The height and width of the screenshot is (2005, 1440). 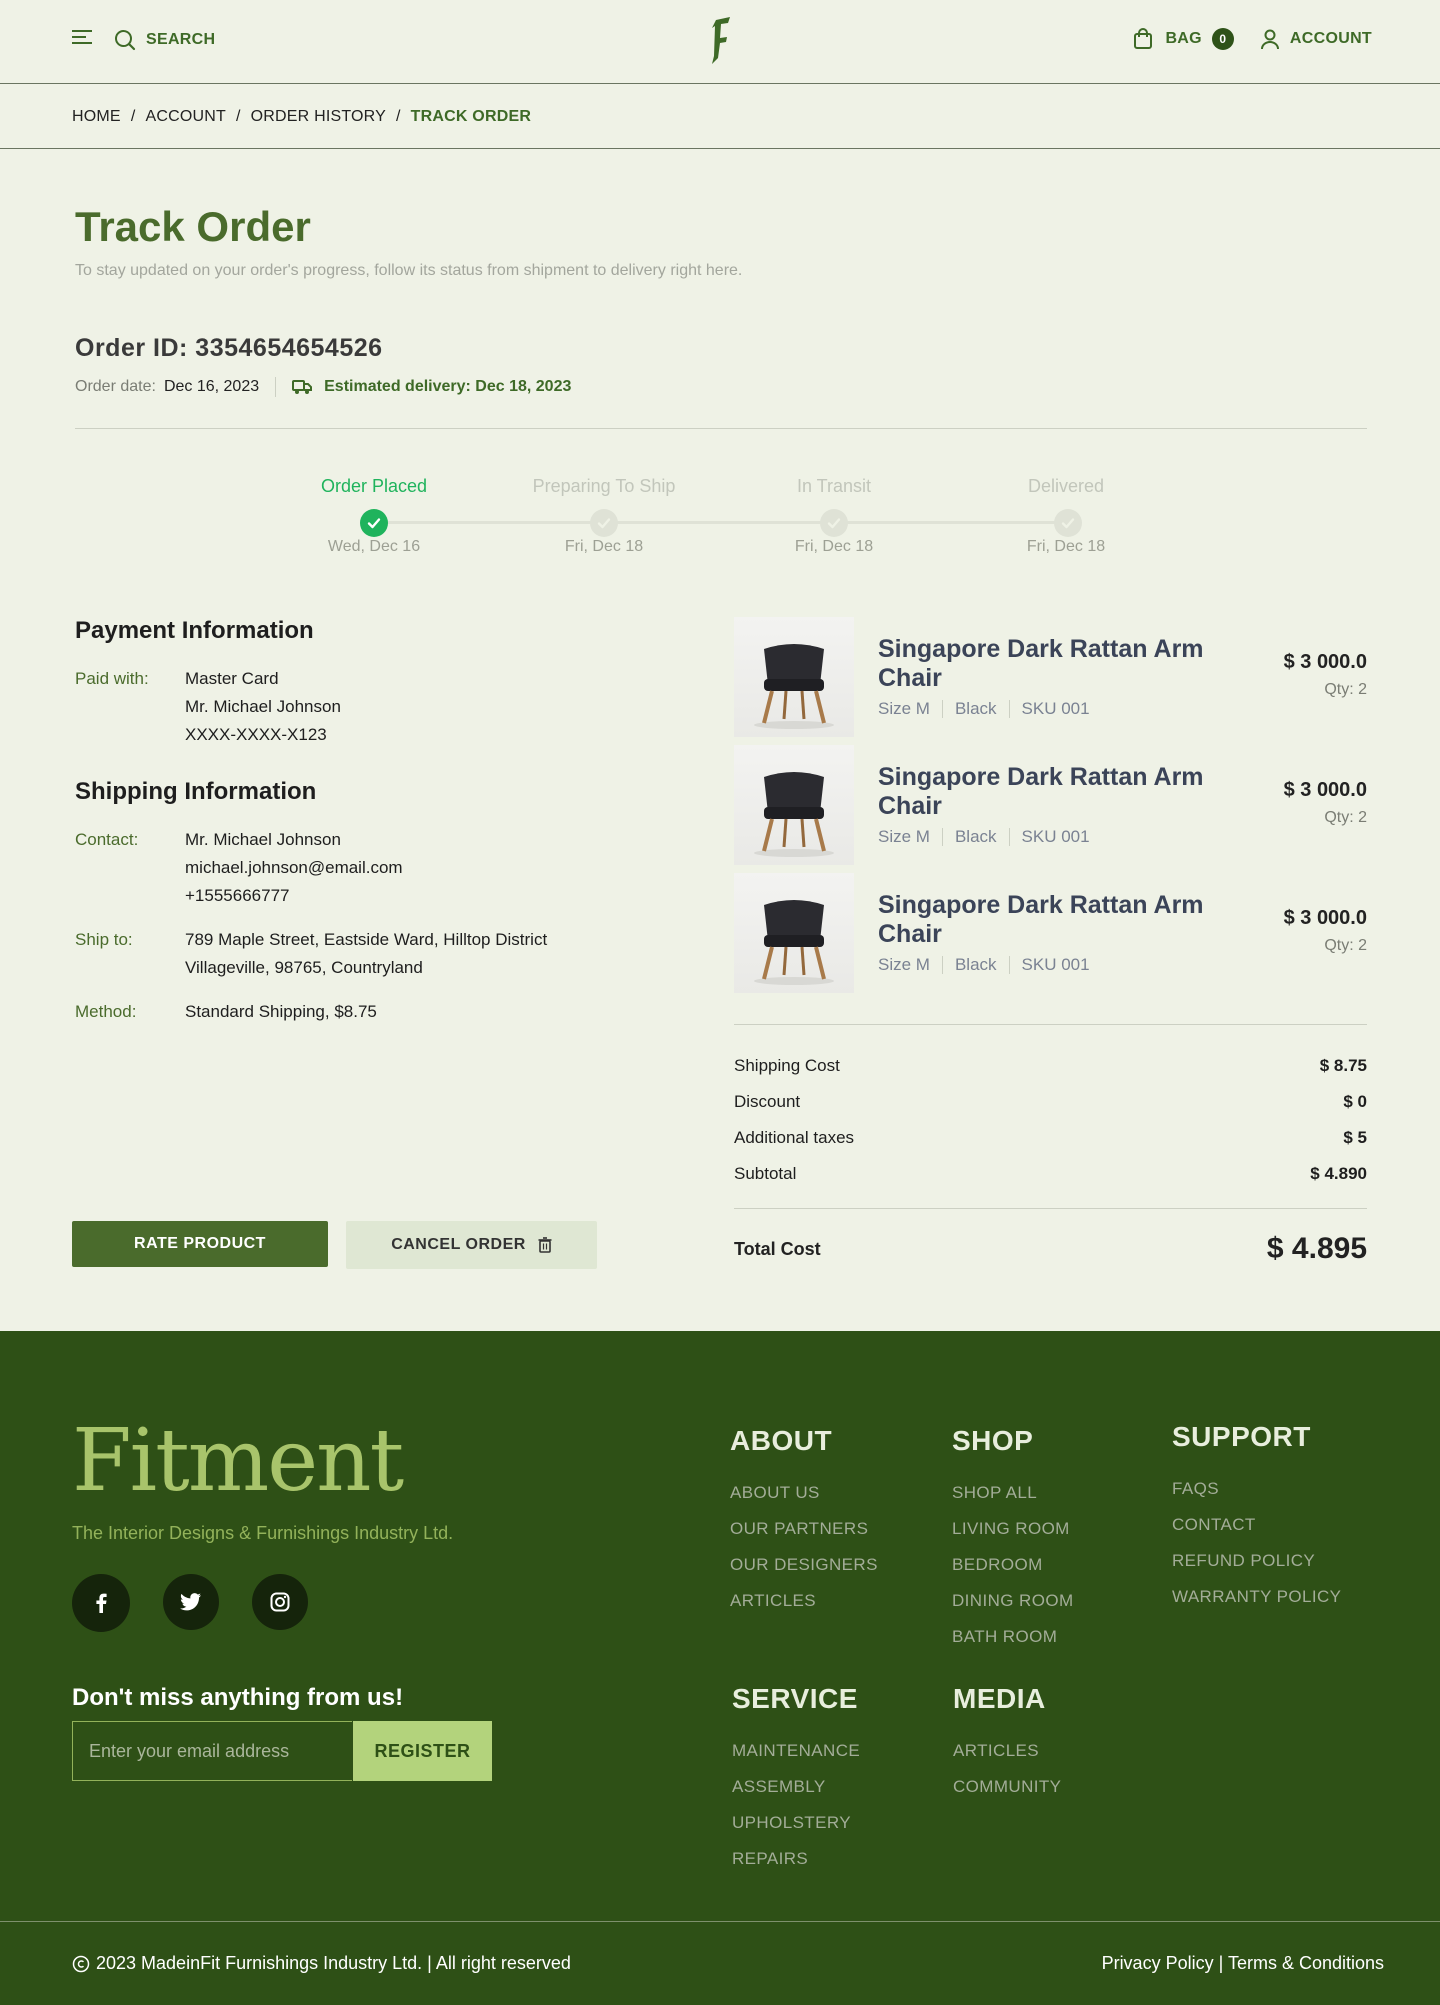 I want to click on menu-icon, so click(x=83, y=39).